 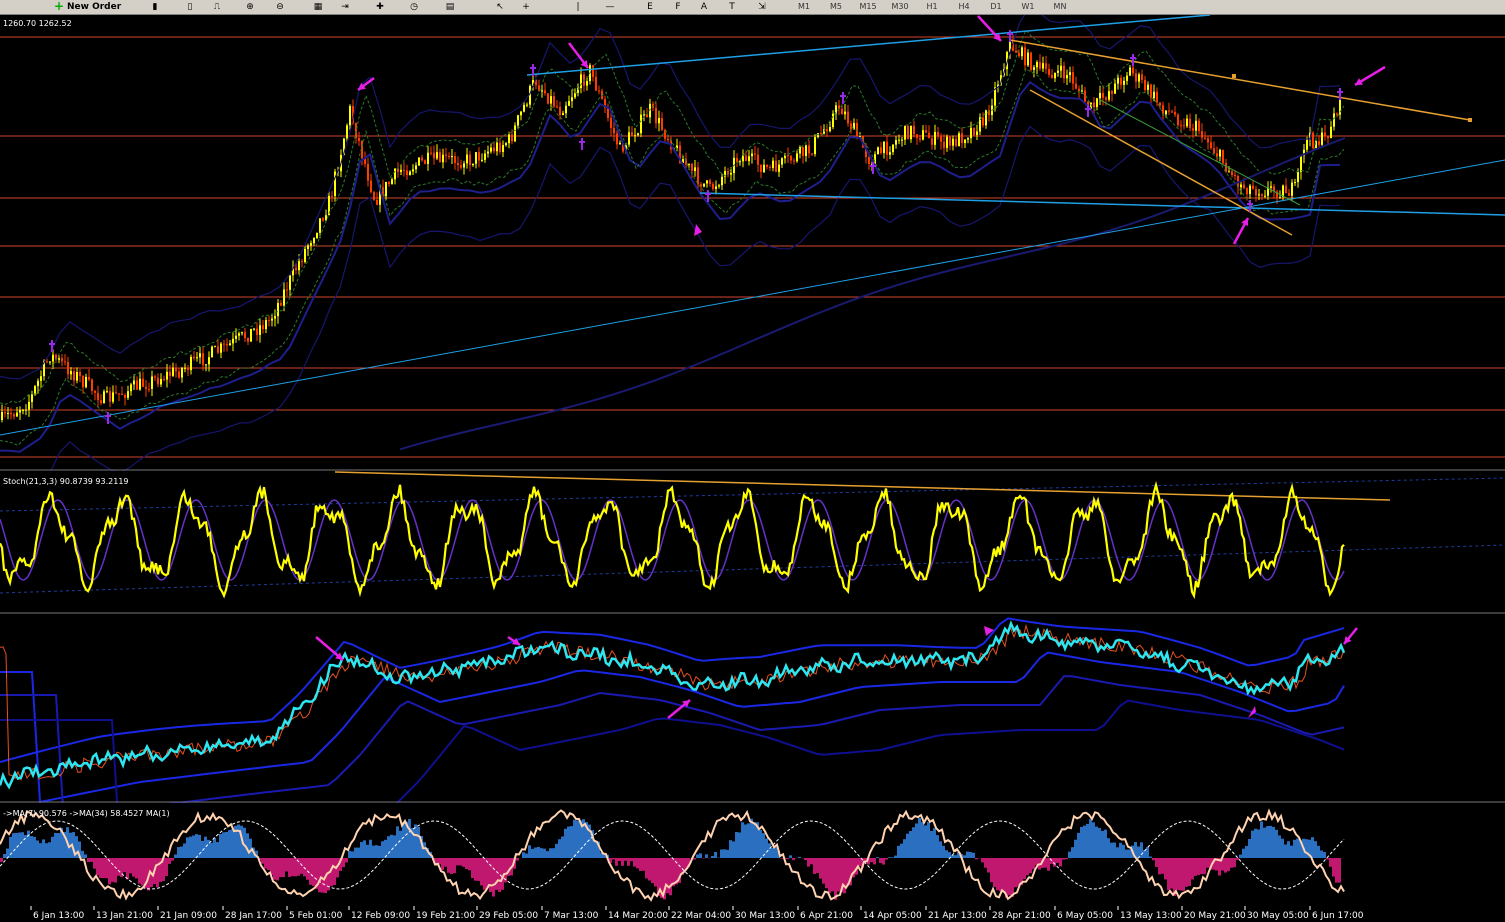 What do you see at coordinates (380, 7) in the screenshot?
I see `indicators-icon: ✚` at bounding box center [380, 7].